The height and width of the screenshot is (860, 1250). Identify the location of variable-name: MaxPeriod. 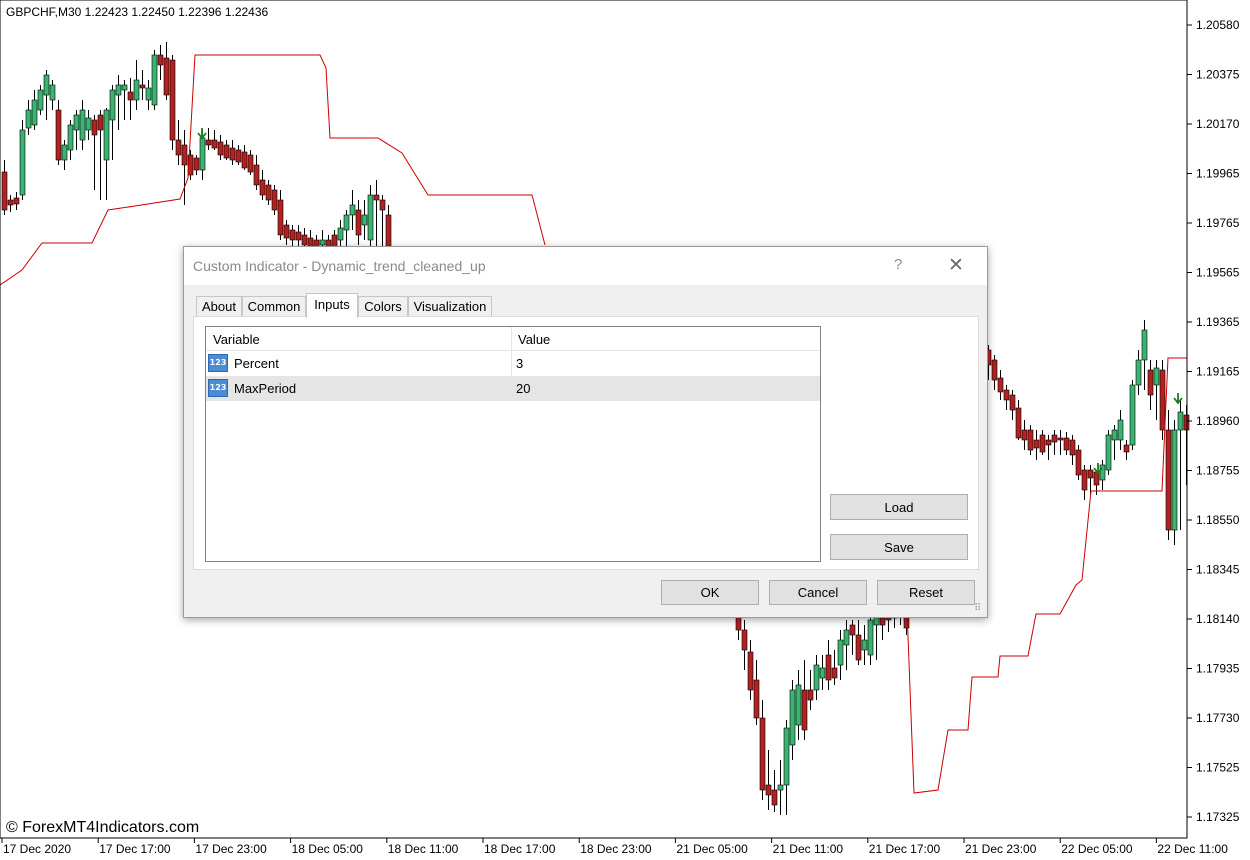
(265, 388).